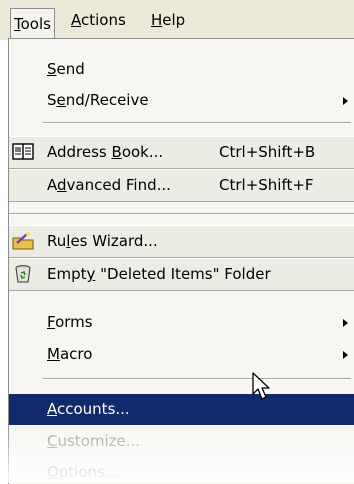 The image size is (354, 484). I want to click on menu-item-label: Forms, so click(70, 322).